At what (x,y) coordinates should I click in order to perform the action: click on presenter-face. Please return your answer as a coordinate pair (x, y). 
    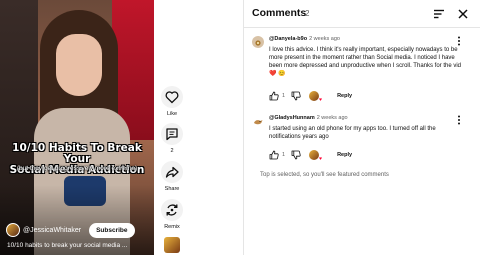
    Looking at the image, I should click on (79, 65).